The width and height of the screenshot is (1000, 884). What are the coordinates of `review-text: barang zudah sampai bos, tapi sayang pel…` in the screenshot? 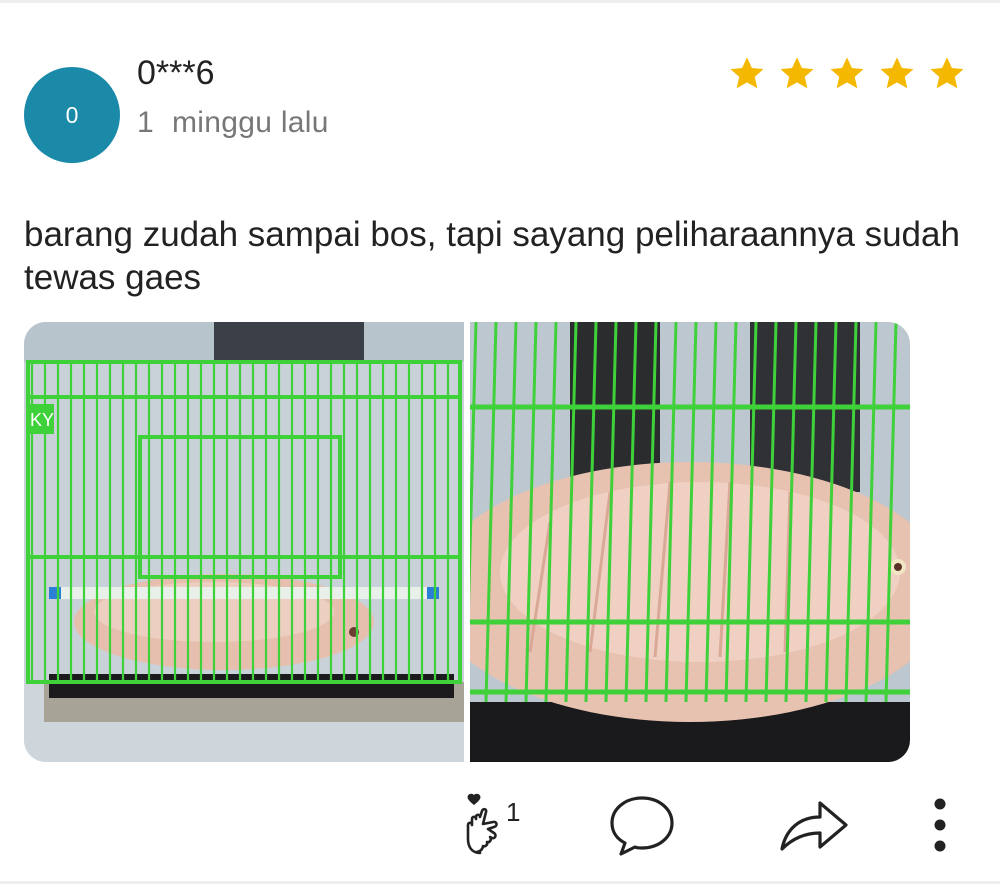 It's located at (492, 256).